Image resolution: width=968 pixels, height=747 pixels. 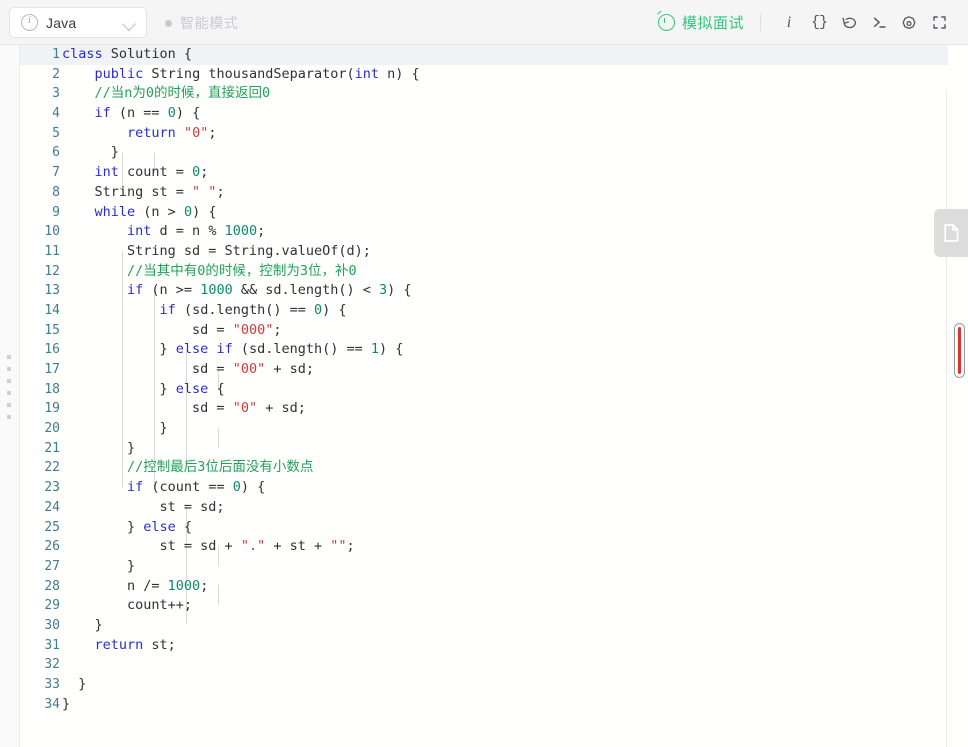 I want to click on code-line: 10 int d = n % 1000;, so click(x=484, y=232).